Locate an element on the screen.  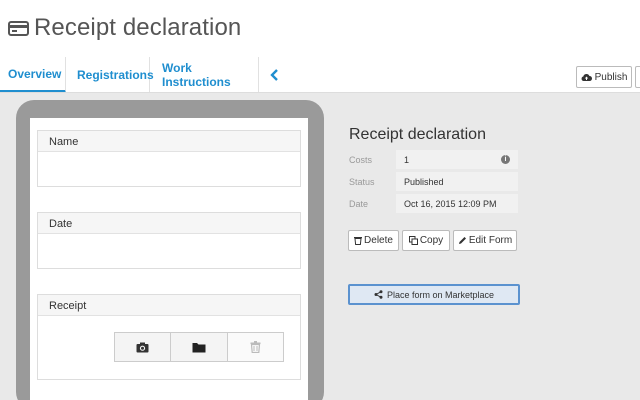
tab-work-instructions: Work Instructions is located at coordinates (204, 75).